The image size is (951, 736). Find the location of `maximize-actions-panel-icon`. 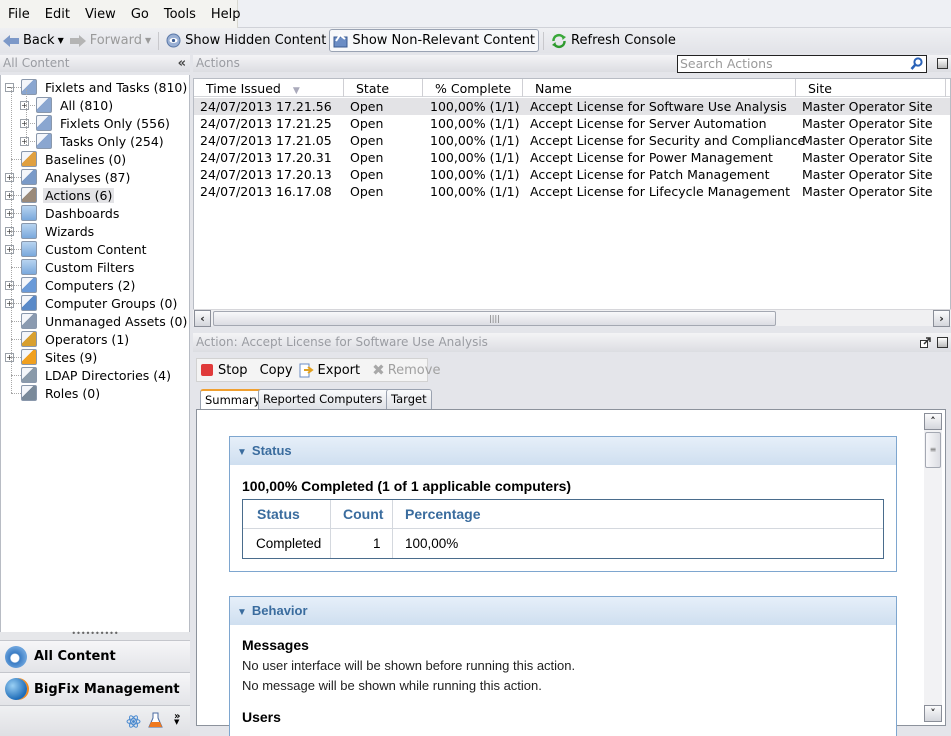

maximize-actions-panel-icon is located at coordinates (942, 63).